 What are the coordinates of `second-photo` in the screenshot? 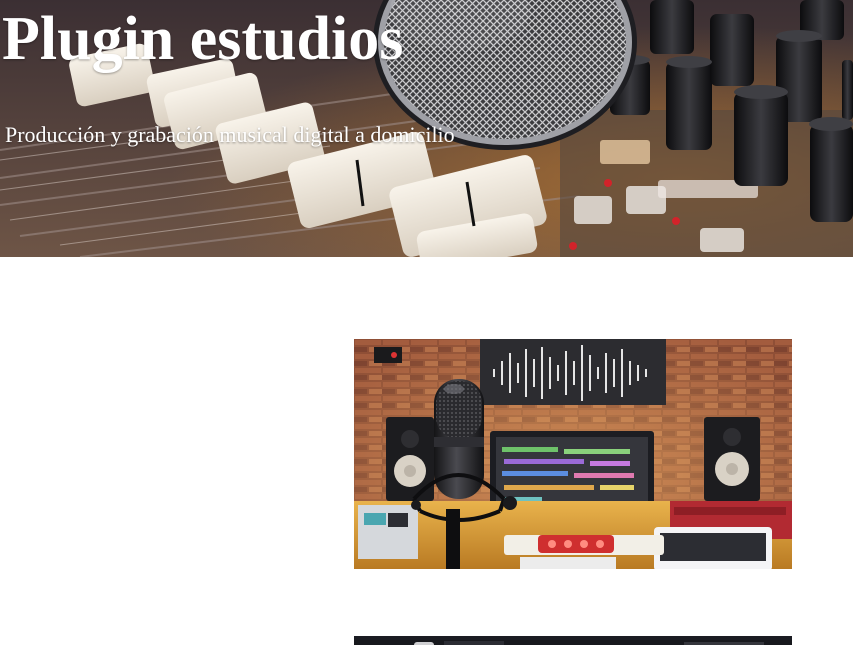 It's located at (573, 640).